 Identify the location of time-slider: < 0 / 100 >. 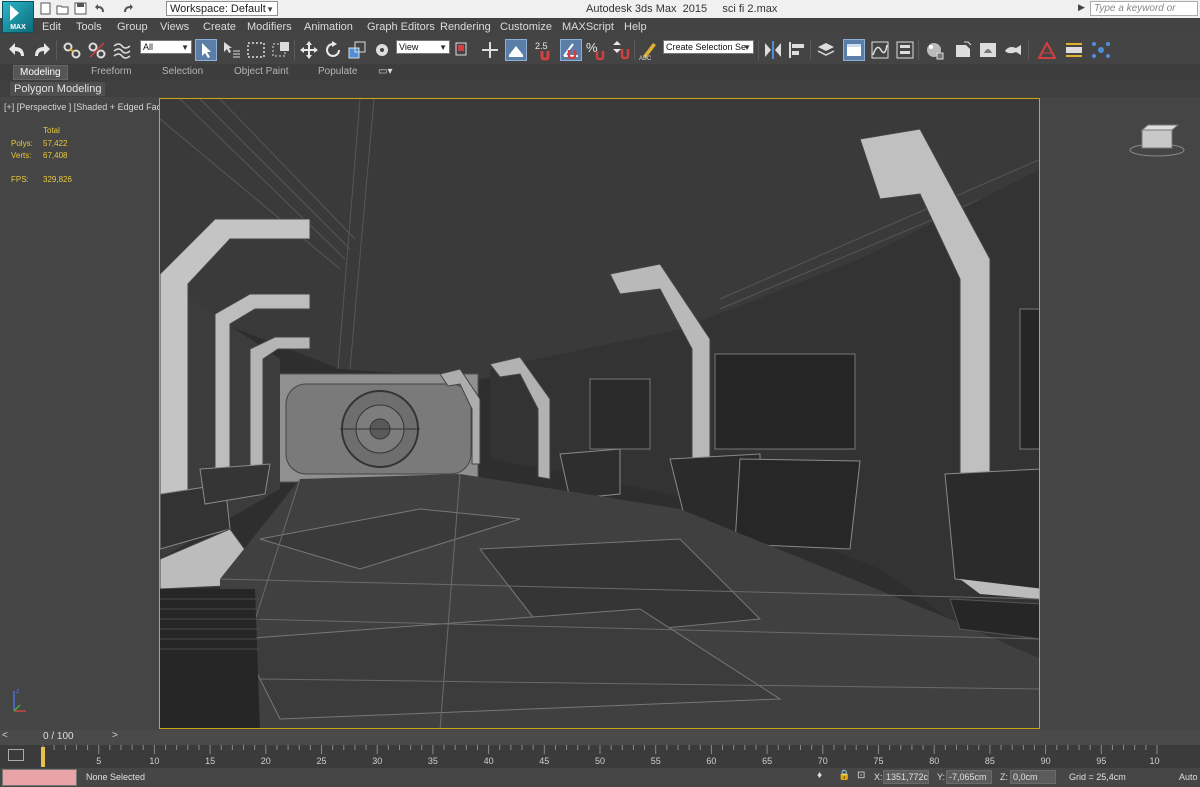
(600, 737).